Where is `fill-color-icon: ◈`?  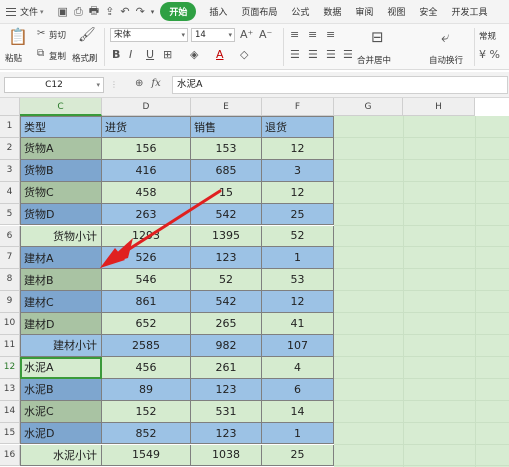 fill-color-icon: ◈ is located at coordinates (194, 54).